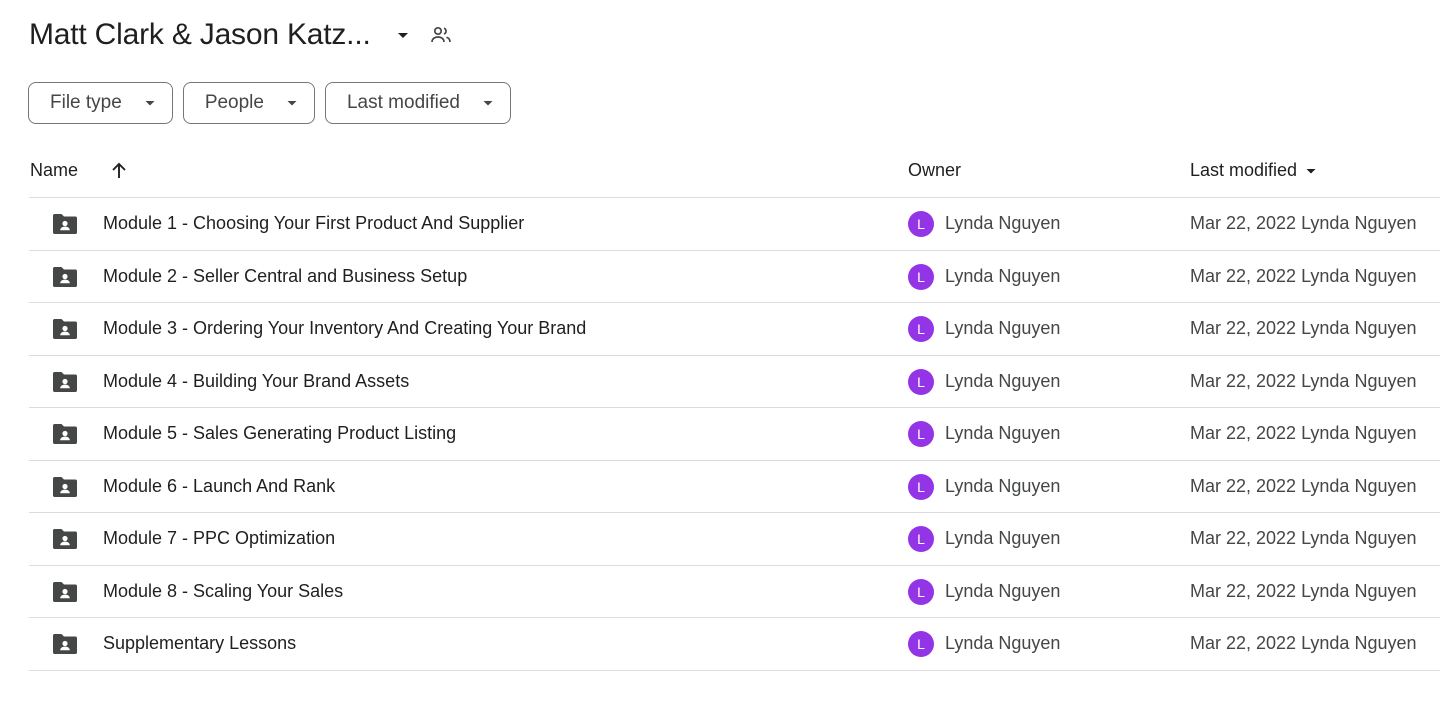  What do you see at coordinates (223, 590) in the screenshot?
I see `file-name: Module 8 - Scaling Your Sales` at bounding box center [223, 590].